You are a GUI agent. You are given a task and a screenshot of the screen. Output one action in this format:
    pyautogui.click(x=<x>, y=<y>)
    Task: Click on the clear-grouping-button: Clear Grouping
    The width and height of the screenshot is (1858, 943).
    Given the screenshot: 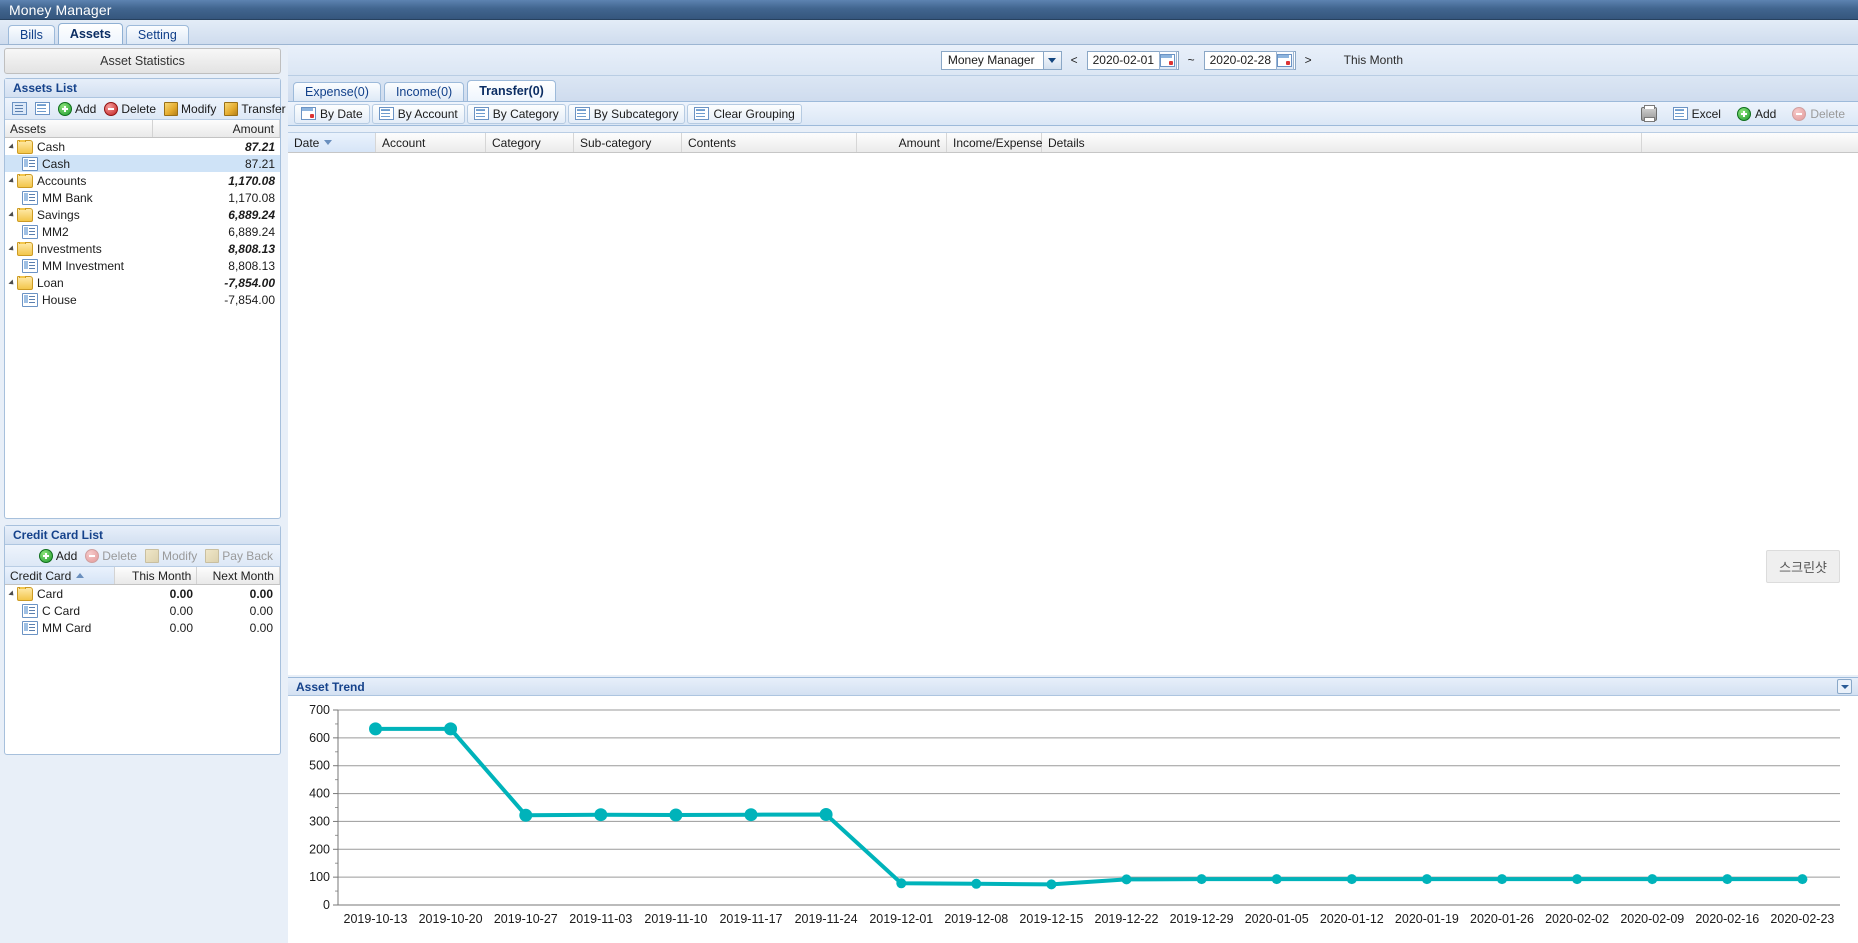 What is the action you would take?
    pyautogui.click(x=744, y=113)
    